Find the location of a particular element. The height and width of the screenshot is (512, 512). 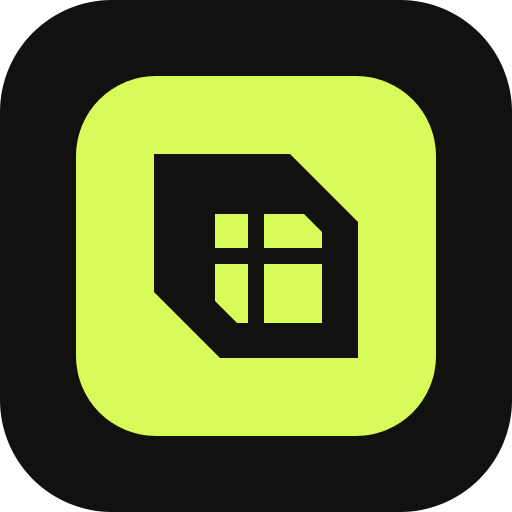

chip-contact-top-left is located at coordinates (231, 231).